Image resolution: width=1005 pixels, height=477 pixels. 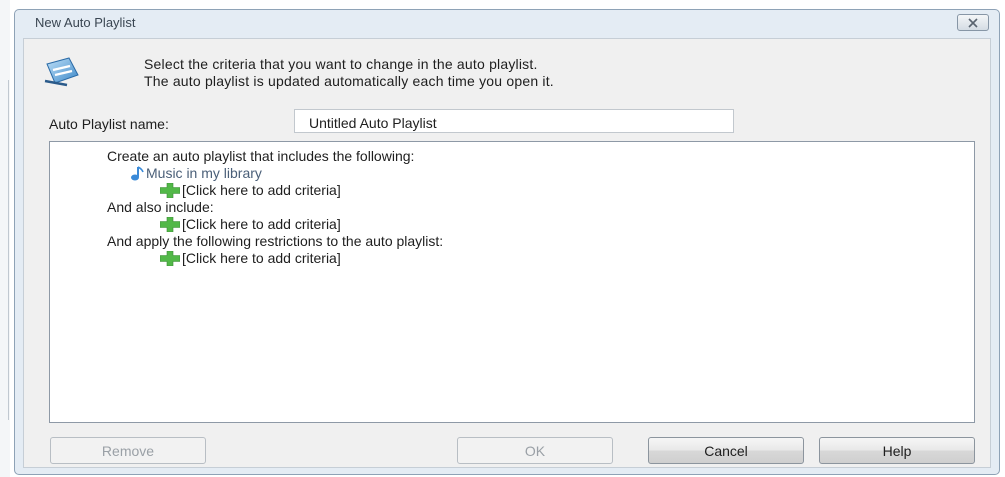 What do you see at coordinates (85, 22) in the screenshot?
I see `dialog-title: New Auto Playlist` at bounding box center [85, 22].